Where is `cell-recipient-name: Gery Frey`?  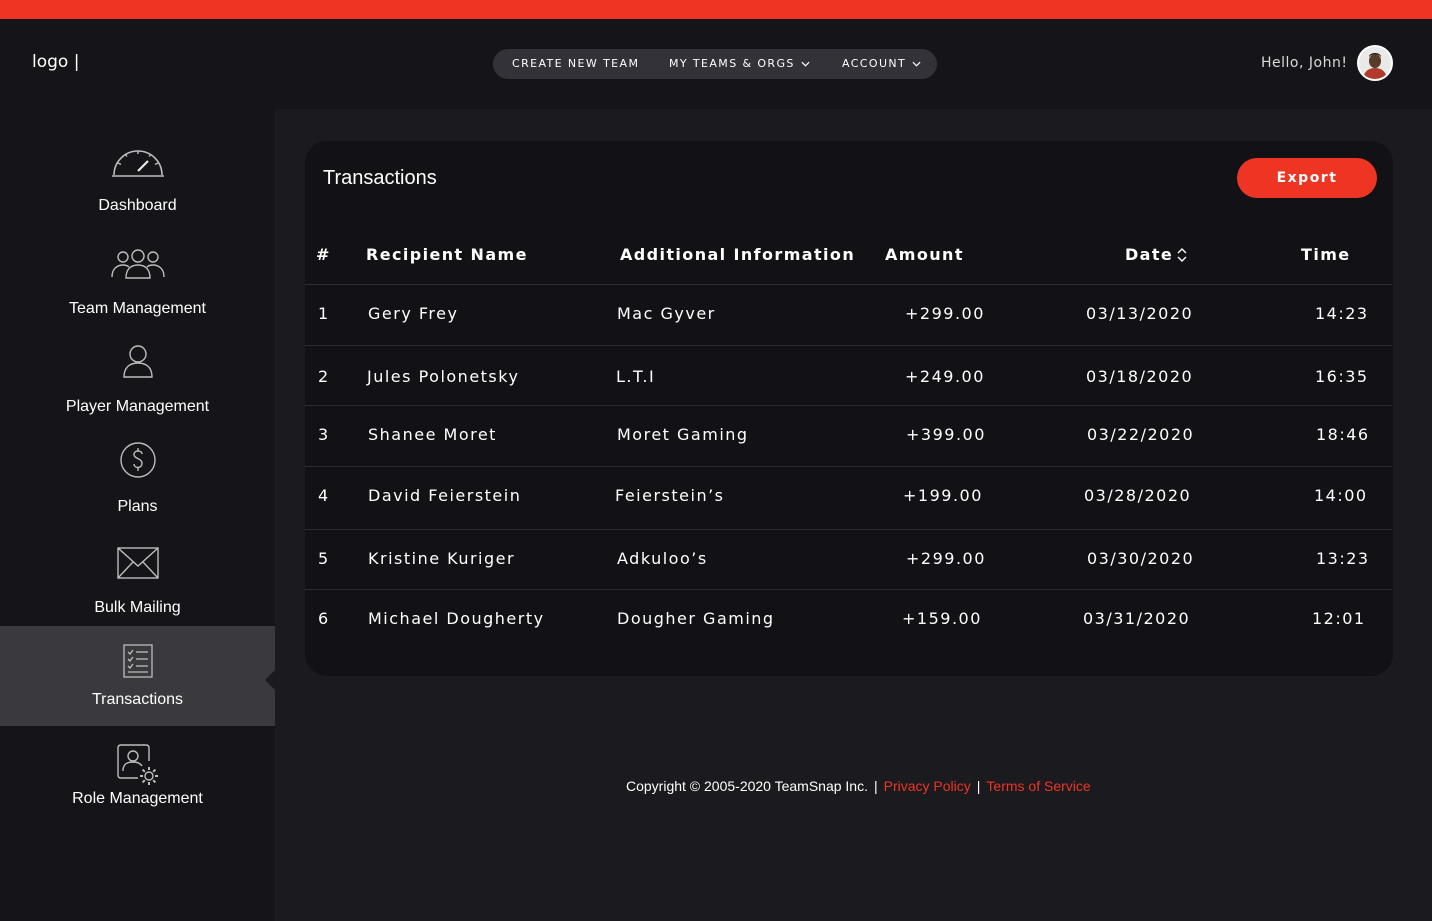 cell-recipient-name: Gery Frey is located at coordinates (413, 313).